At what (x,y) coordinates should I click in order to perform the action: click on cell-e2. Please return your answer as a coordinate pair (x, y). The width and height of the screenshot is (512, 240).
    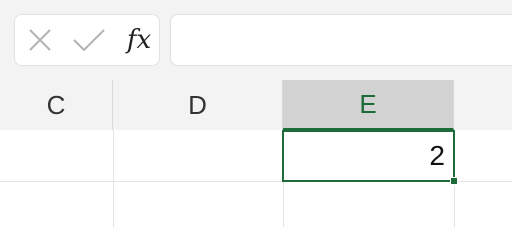
    Looking at the image, I should click on (368, 204).